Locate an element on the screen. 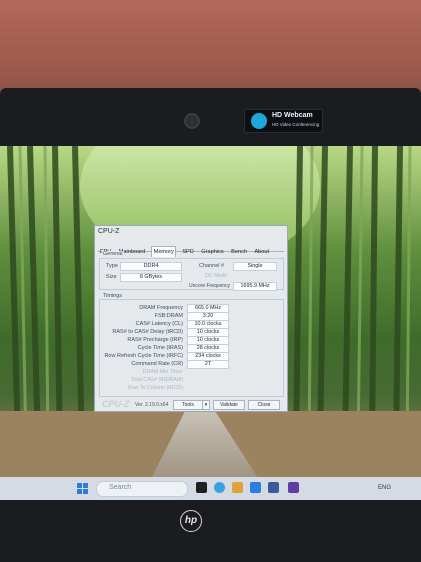 The width and height of the screenshot is (421, 562). edge-icon is located at coordinates (219, 487).